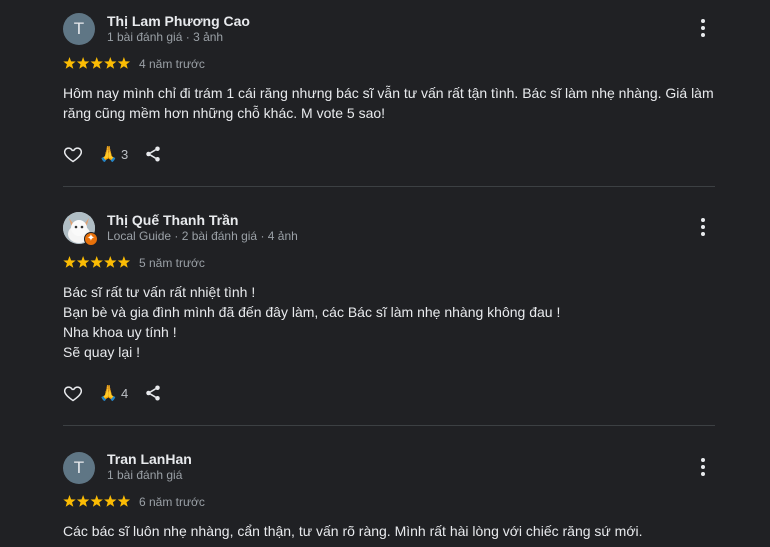 The width and height of the screenshot is (770, 547). Describe the element at coordinates (125, 393) in the screenshot. I see `reaction-count: 4` at that location.